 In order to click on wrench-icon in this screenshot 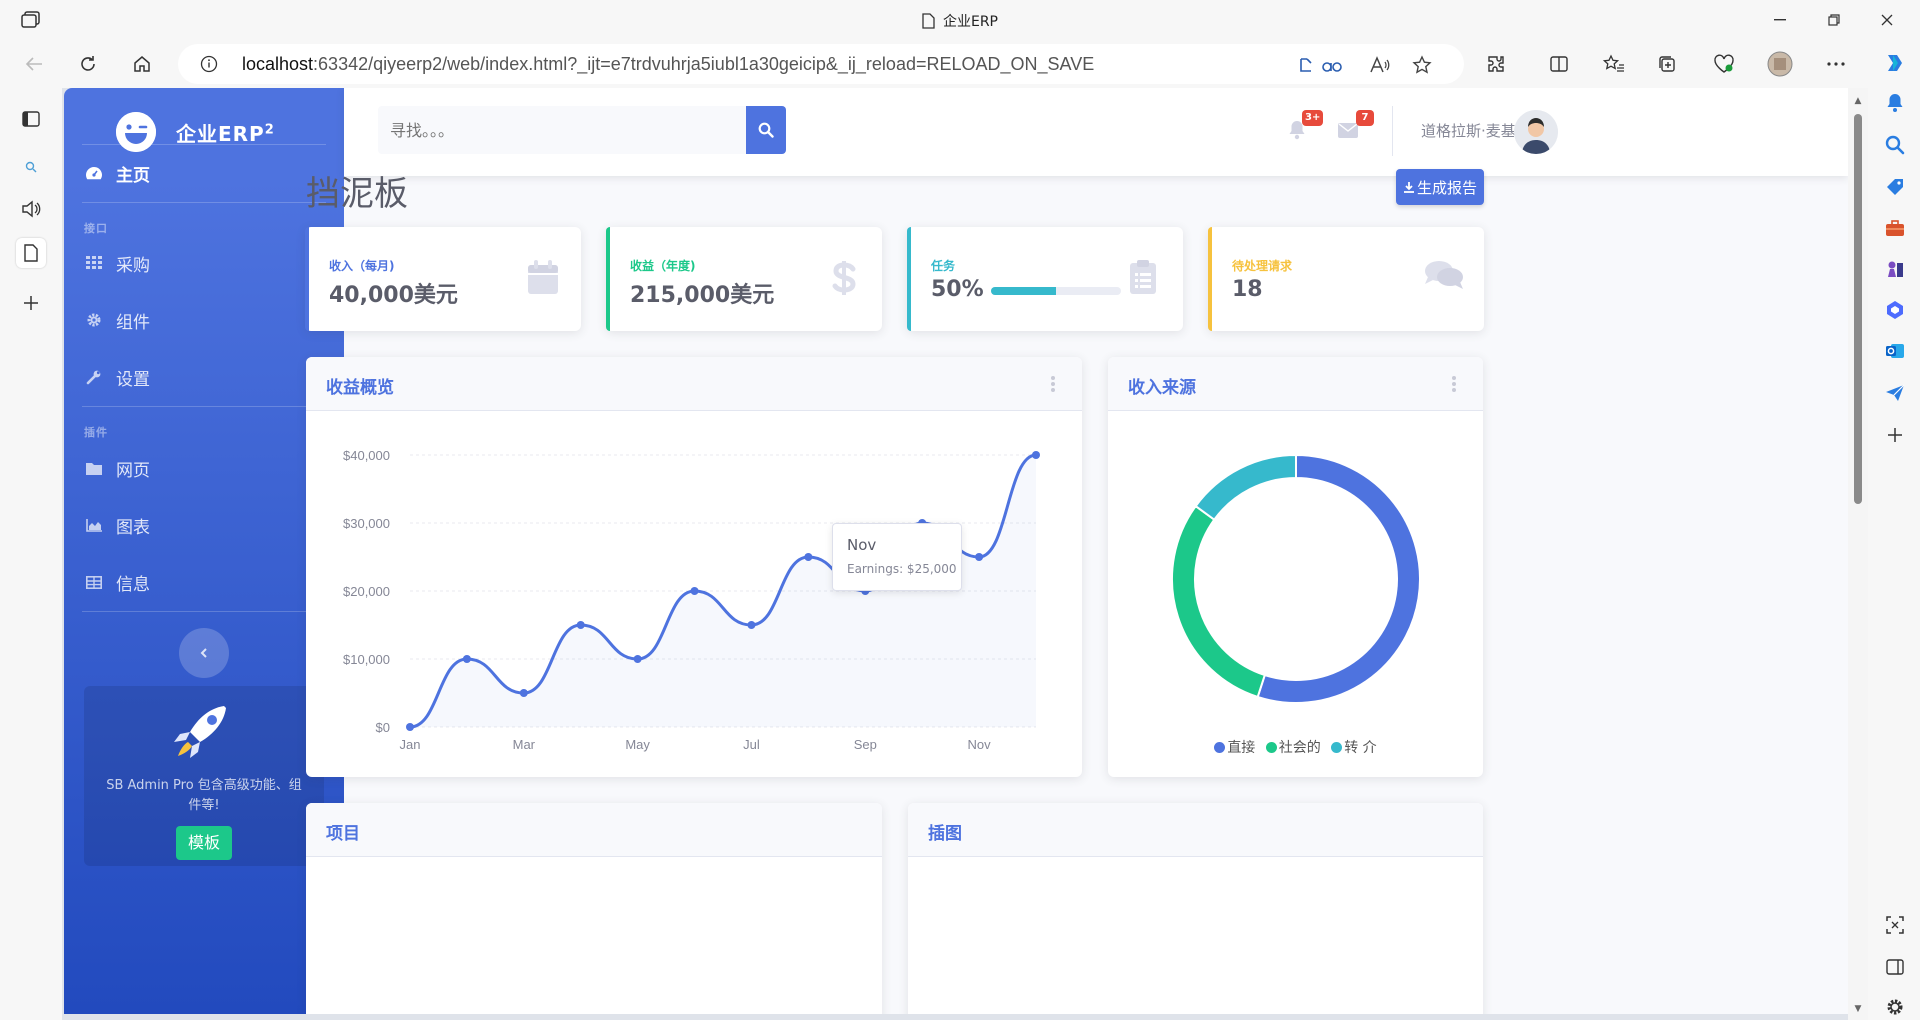, I will do `click(94, 377)`.